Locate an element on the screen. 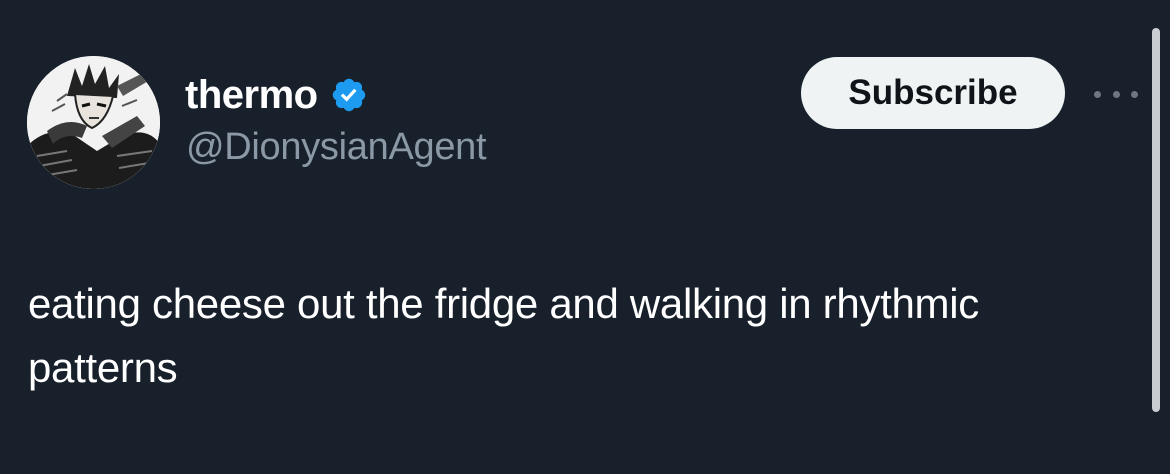 This screenshot has width=1170, height=474. author-name-row: thermo is located at coordinates (276, 95).